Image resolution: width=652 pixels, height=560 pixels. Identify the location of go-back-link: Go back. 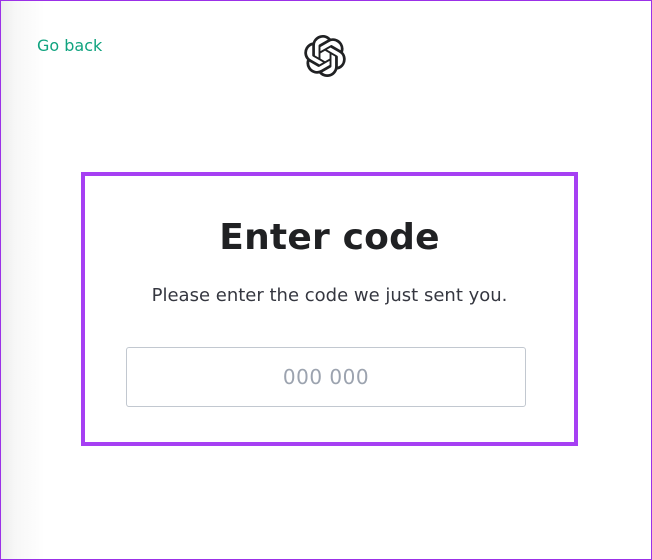
(69, 46).